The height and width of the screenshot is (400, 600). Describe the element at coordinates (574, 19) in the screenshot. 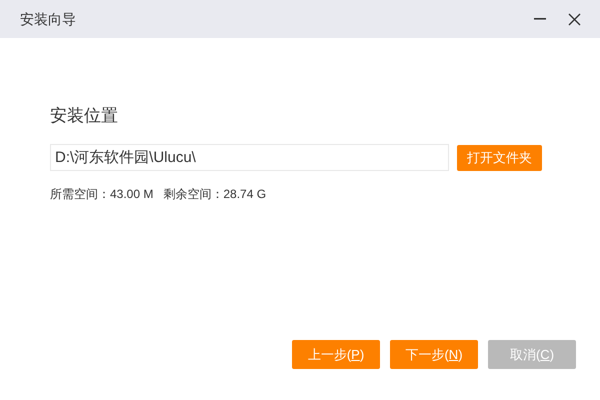

I see `close-icon` at that location.